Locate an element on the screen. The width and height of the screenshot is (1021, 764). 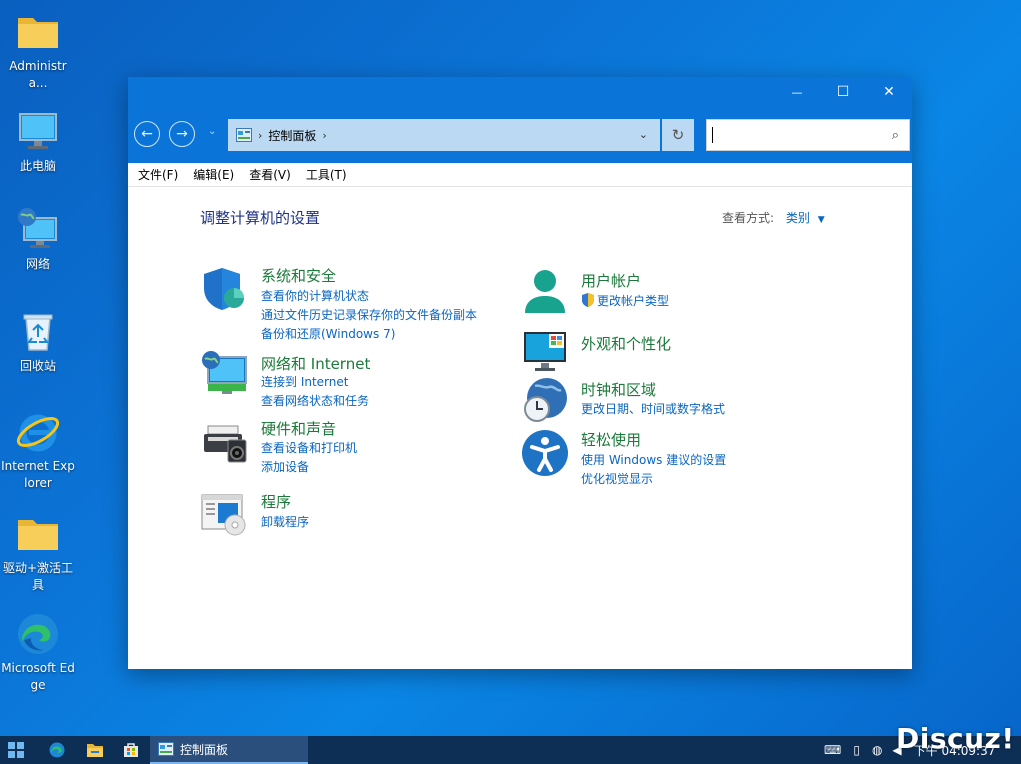
category-title: 时钟和区域 is located at coordinates (618, 389).